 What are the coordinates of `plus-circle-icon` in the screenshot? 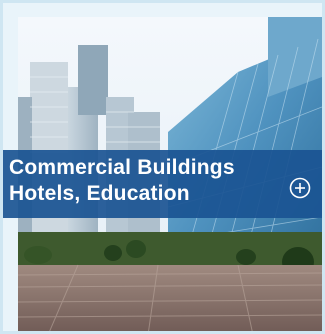 It's located at (300, 188).